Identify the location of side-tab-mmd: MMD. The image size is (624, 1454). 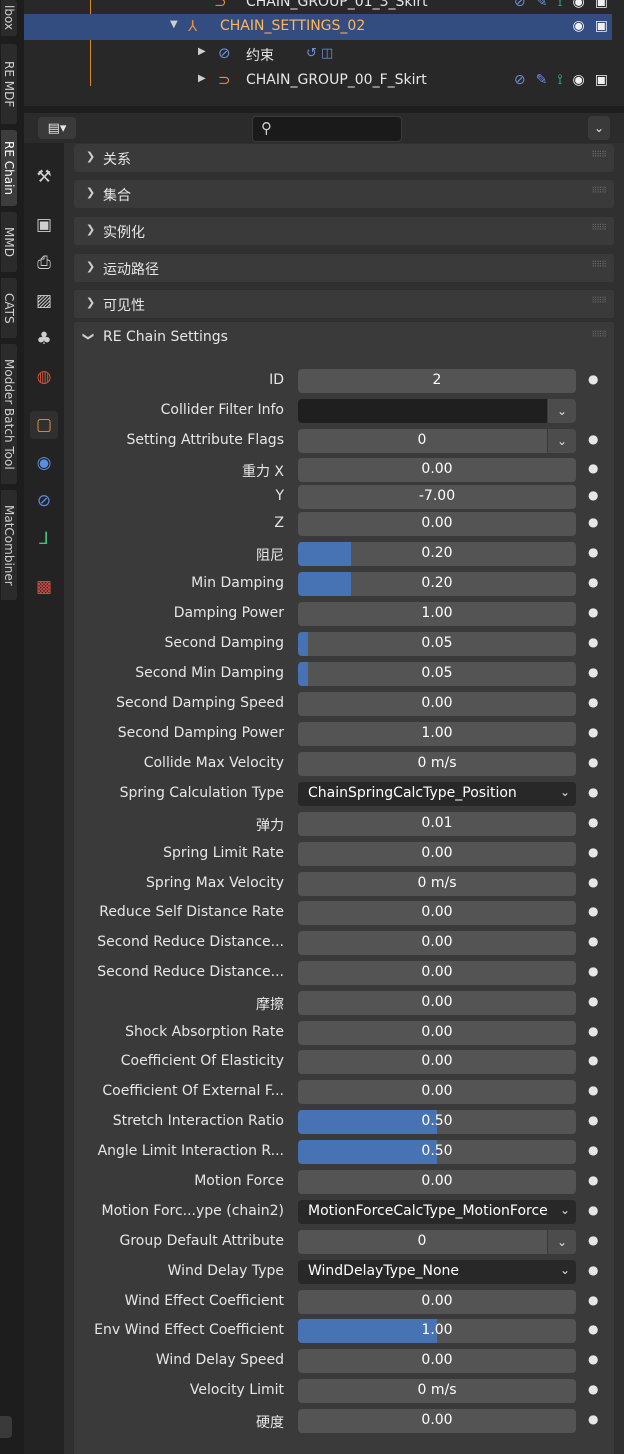
(9, 242).